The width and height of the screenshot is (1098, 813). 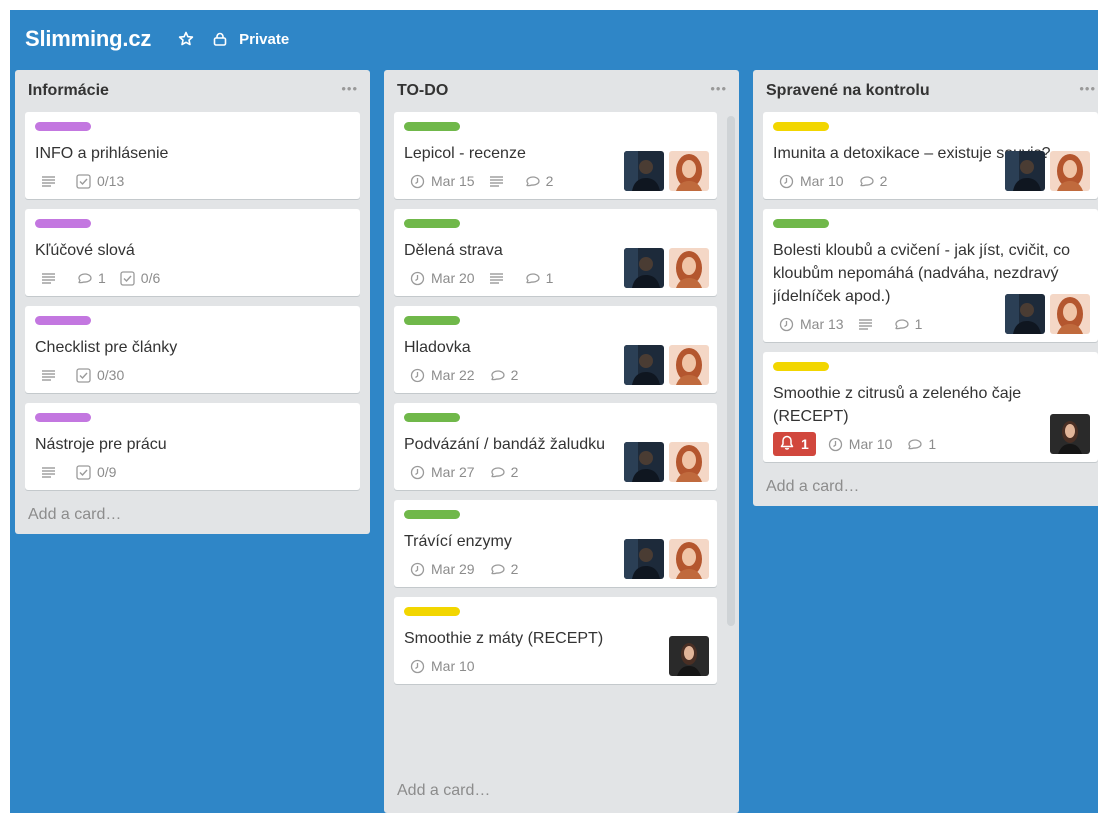 What do you see at coordinates (422, 91) in the screenshot?
I see `list-title: TO-DO` at bounding box center [422, 91].